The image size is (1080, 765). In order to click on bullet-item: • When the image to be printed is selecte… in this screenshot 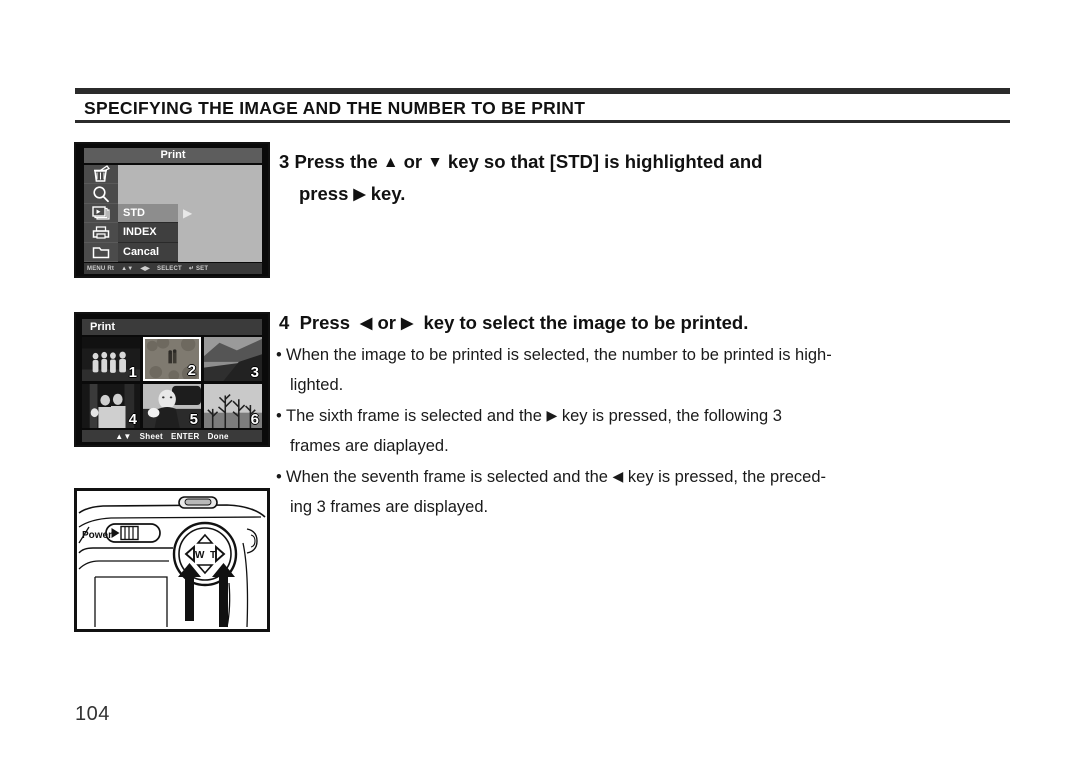, I will do `click(648, 370)`.